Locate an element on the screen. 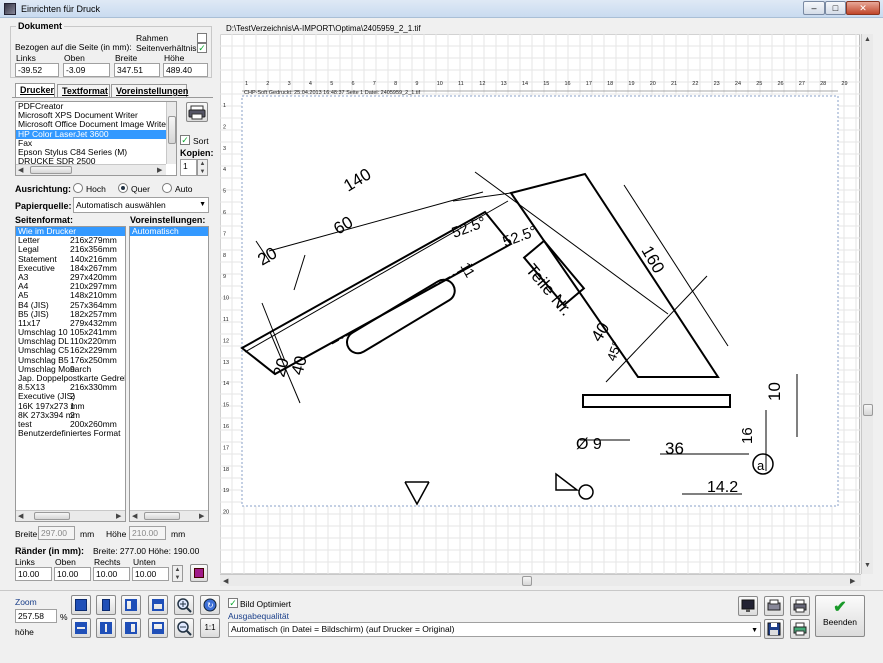  ruler-top-tick: 26 is located at coordinates (781, 84).